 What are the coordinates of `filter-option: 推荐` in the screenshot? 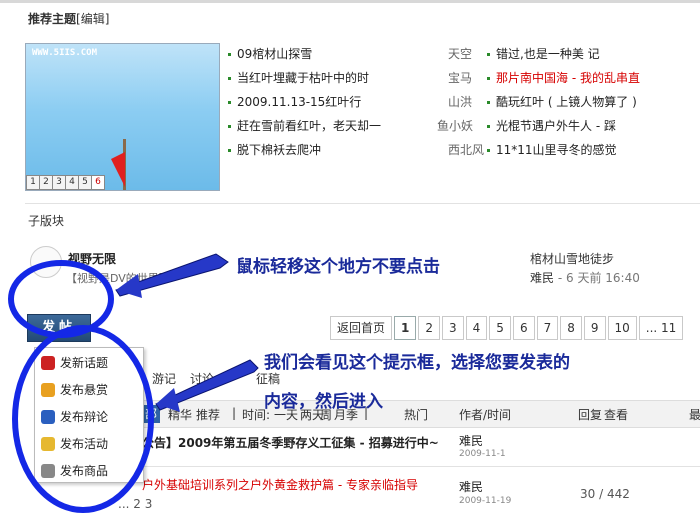 It's located at (208, 414).